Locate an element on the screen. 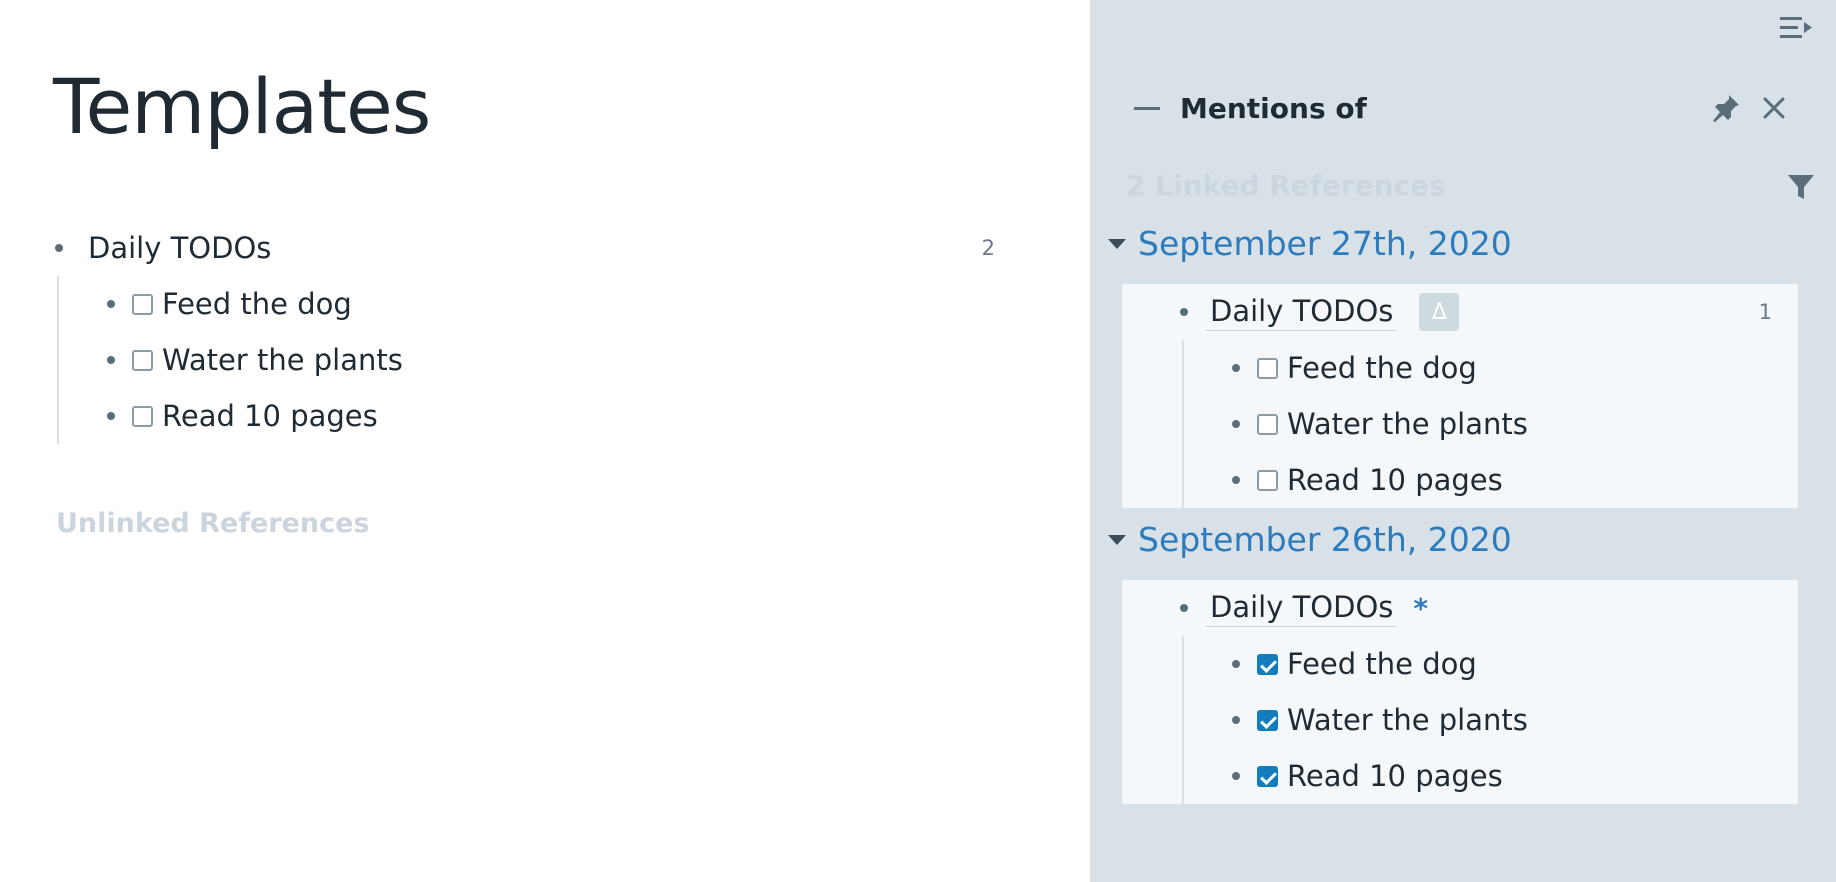  parent-block: Daily TODOs 2 is located at coordinates (530, 248).